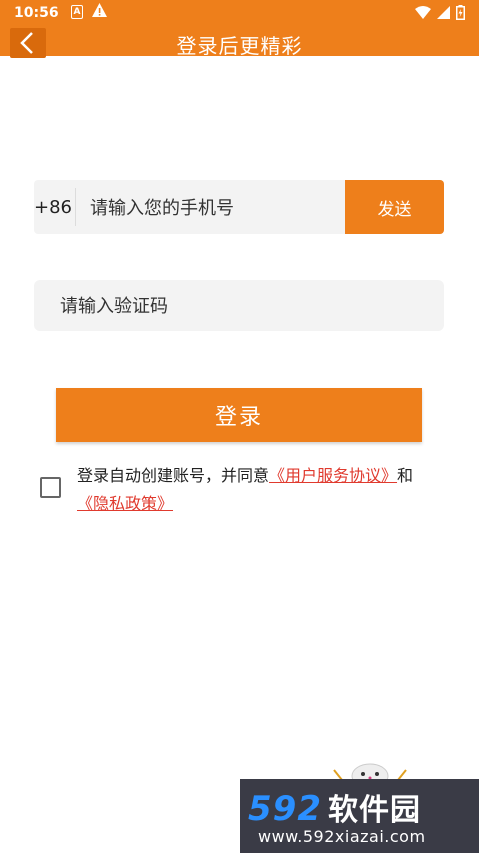 The height and width of the screenshot is (853, 479). Describe the element at coordinates (405, 475) in the screenshot. I see `agreement-conjunction: 和` at that location.